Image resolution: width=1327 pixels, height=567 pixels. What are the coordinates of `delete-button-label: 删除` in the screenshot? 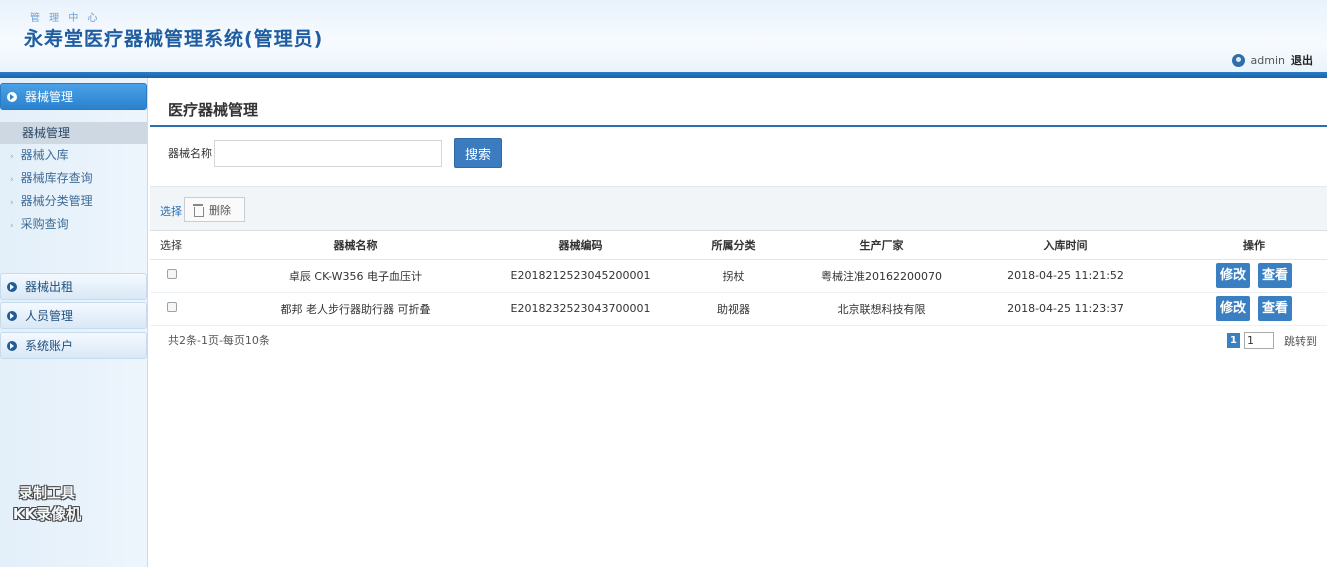 It's located at (220, 210).